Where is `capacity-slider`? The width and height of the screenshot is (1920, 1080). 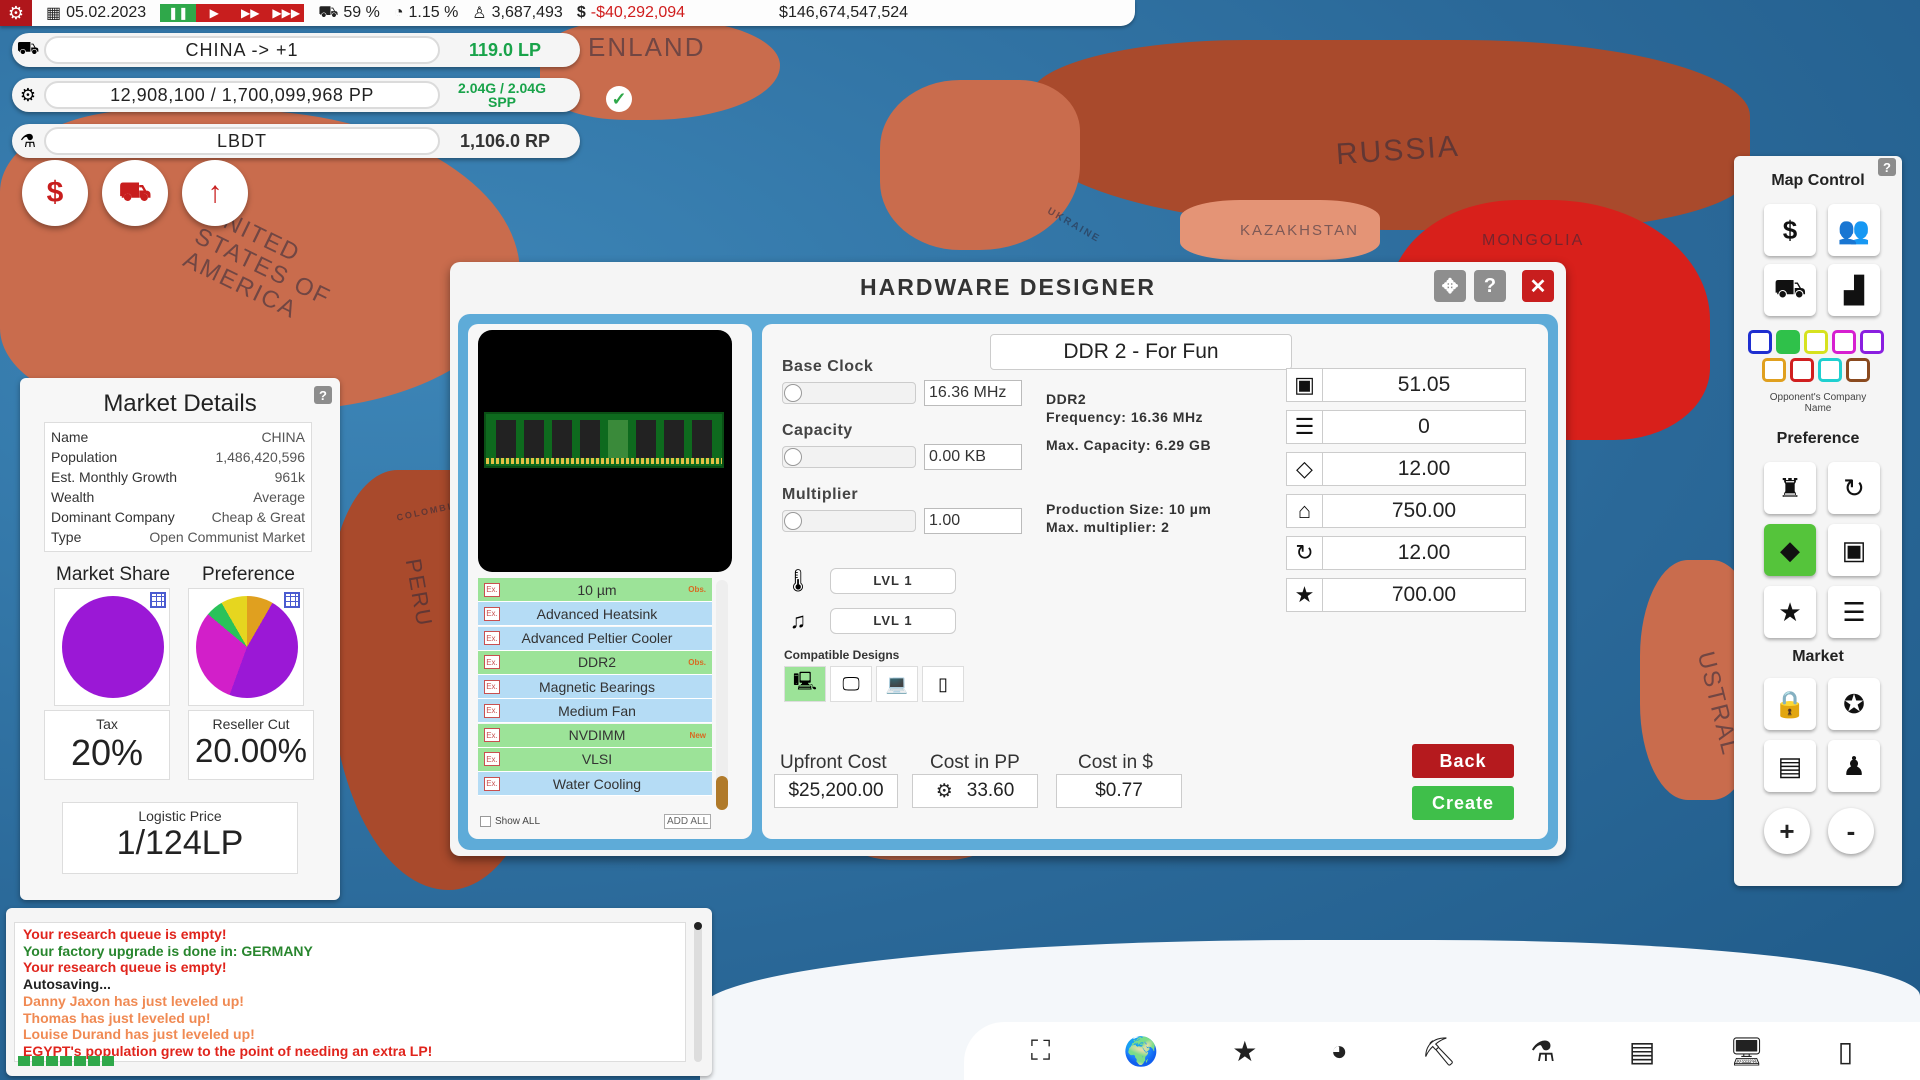 capacity-slider is located at coordinates (849, 457).